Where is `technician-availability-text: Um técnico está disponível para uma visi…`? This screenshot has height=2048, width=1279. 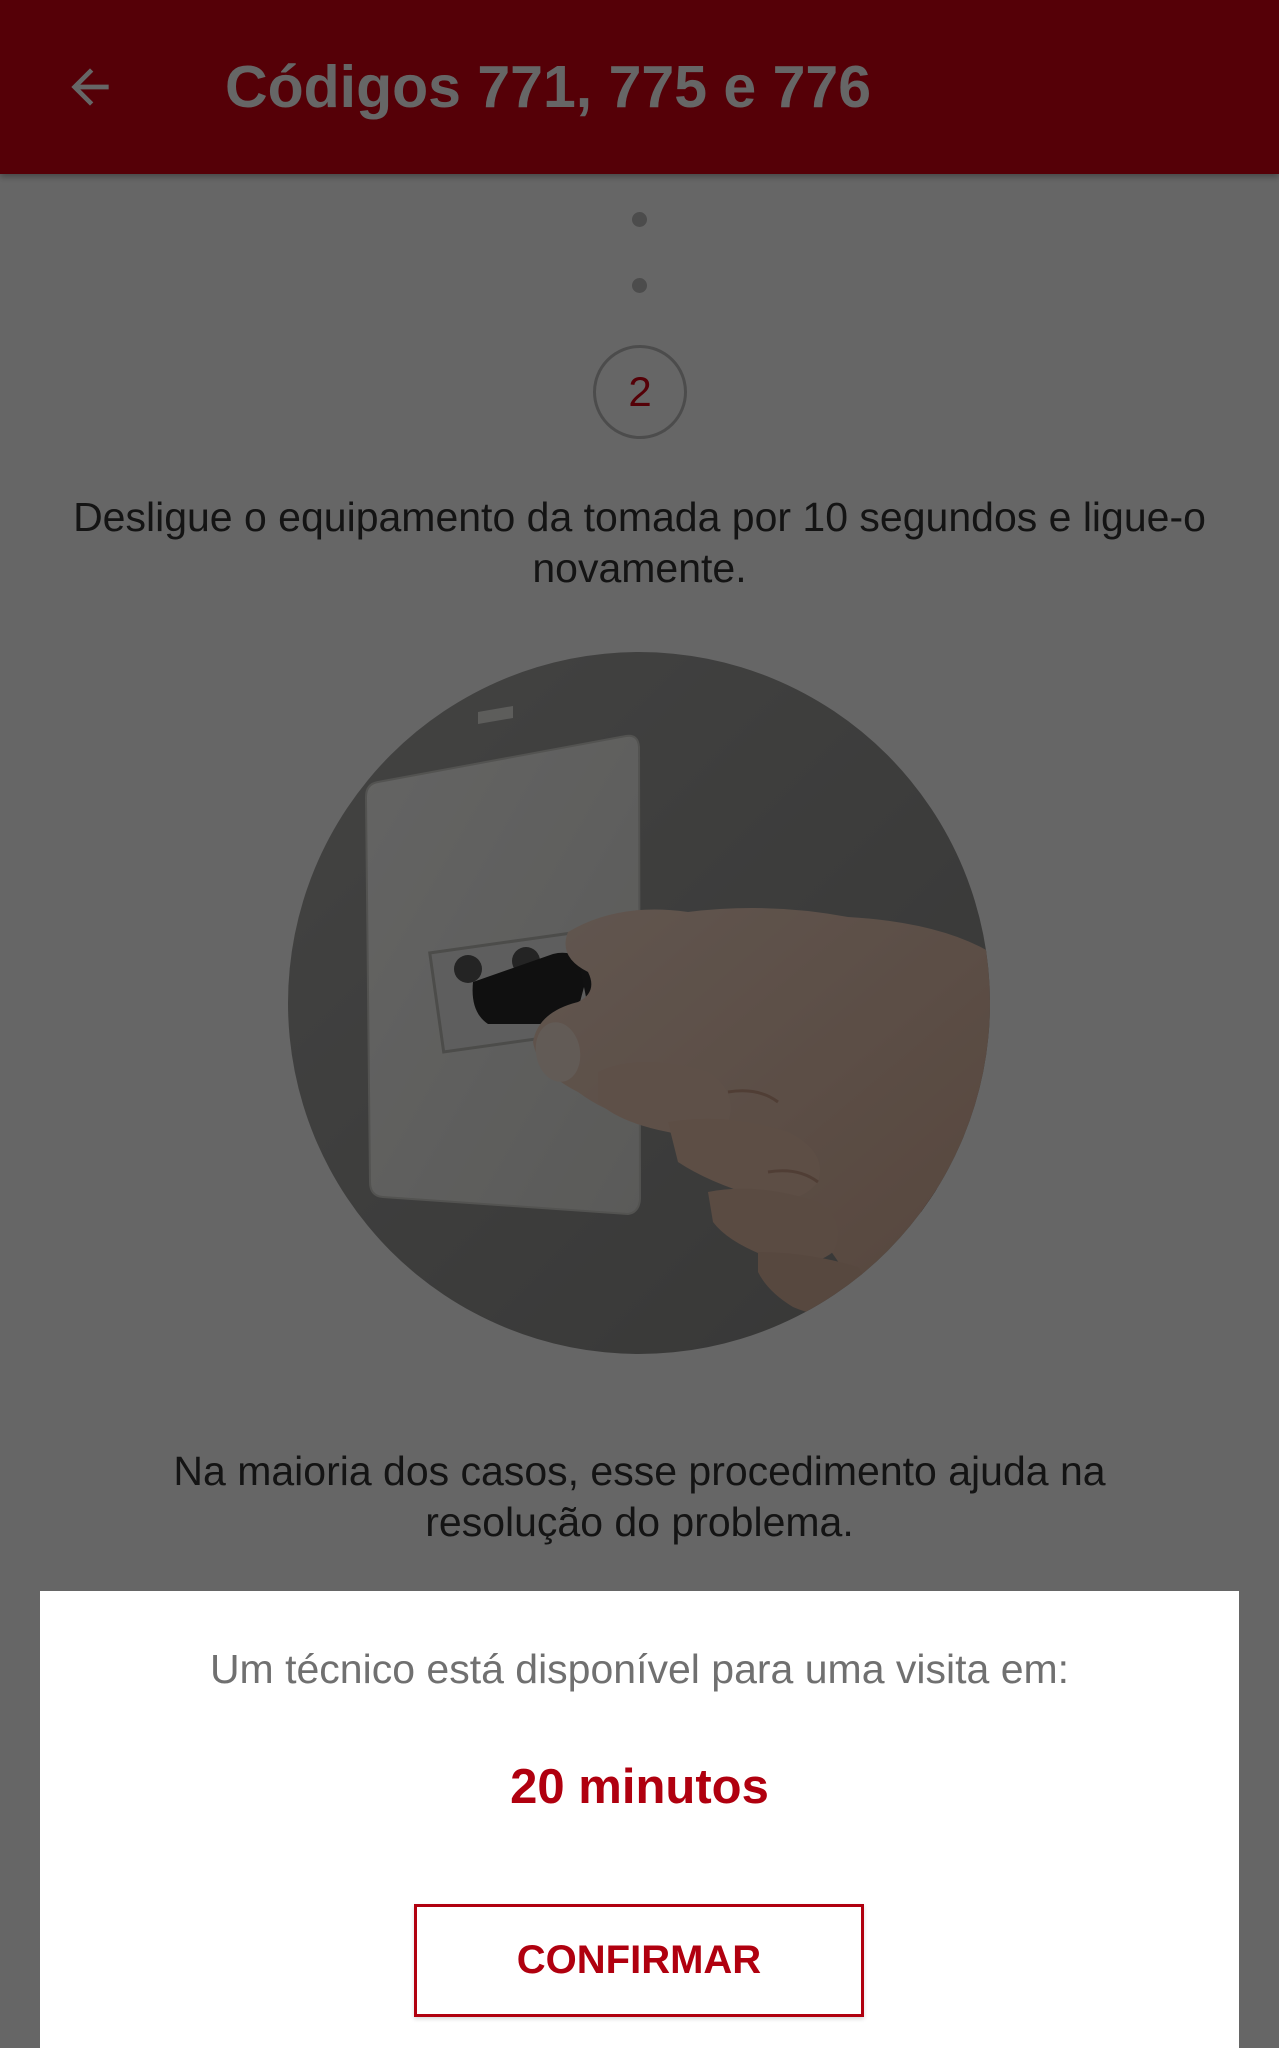 technician-availability-text: Um técnico está disponível para uma visi… is located at coordinates (639, 1669).